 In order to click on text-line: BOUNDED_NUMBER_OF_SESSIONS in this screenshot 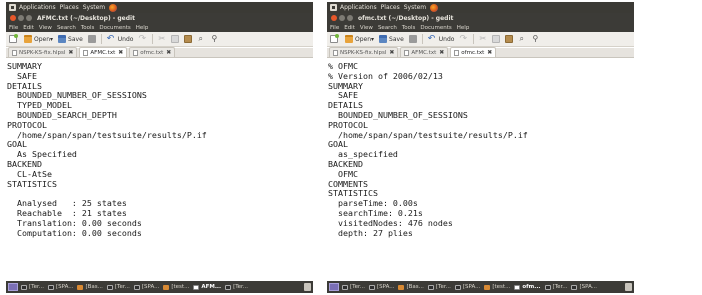, I will do `click(398, 114)`.